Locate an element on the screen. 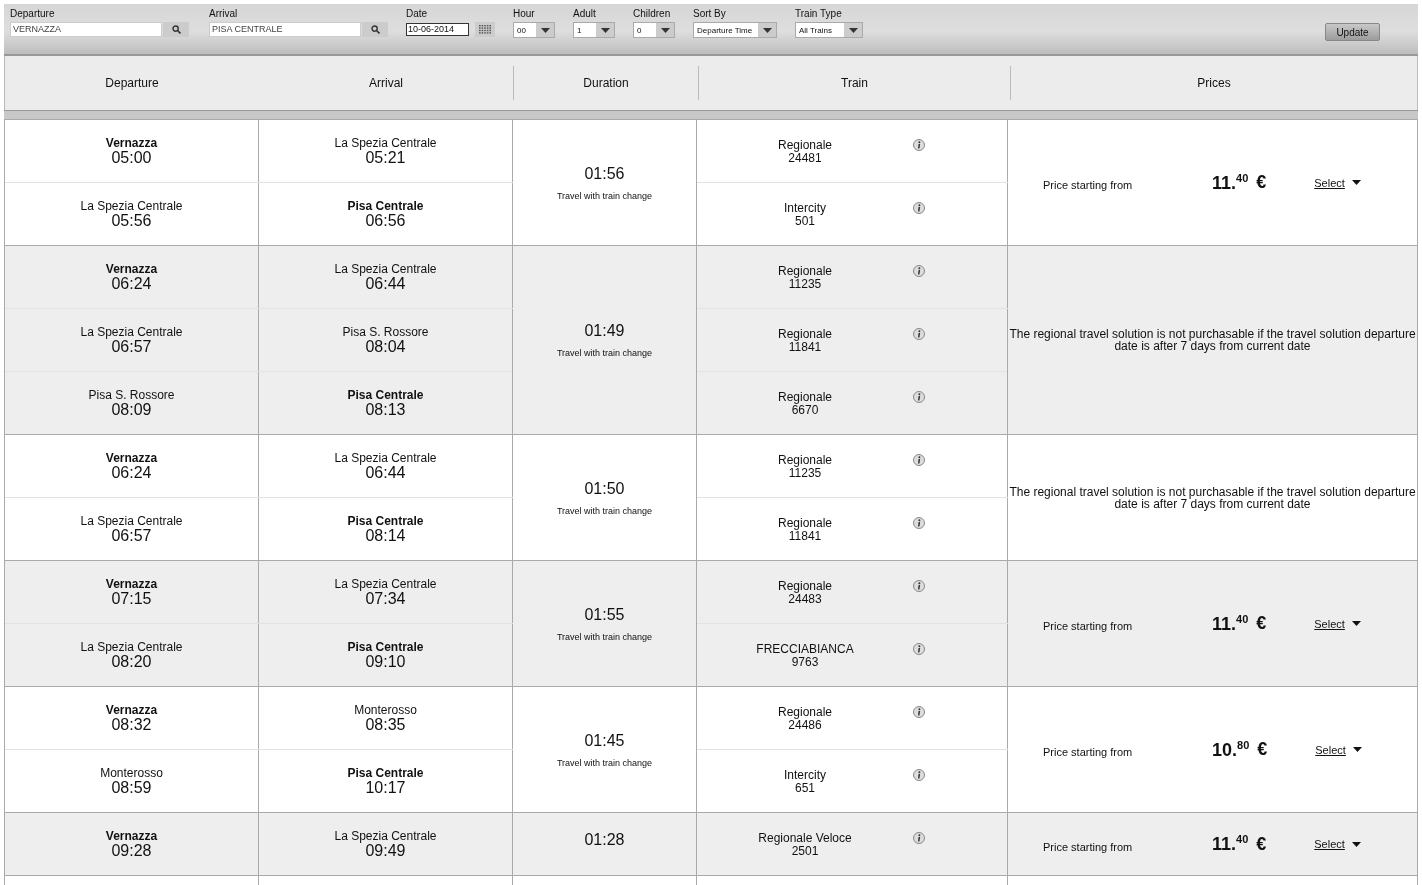  text-field: PISA CENTRALE is located at coordinates (285, 29).